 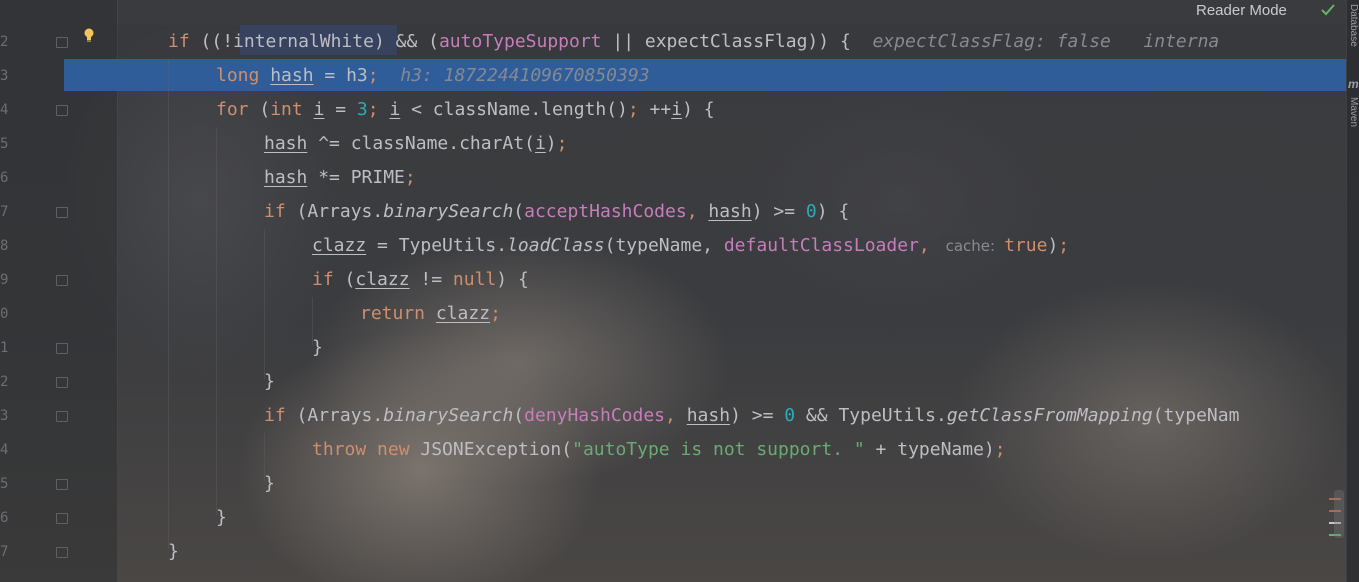 I want to click on code-text: < className.length(), so click(x=514, y=109).